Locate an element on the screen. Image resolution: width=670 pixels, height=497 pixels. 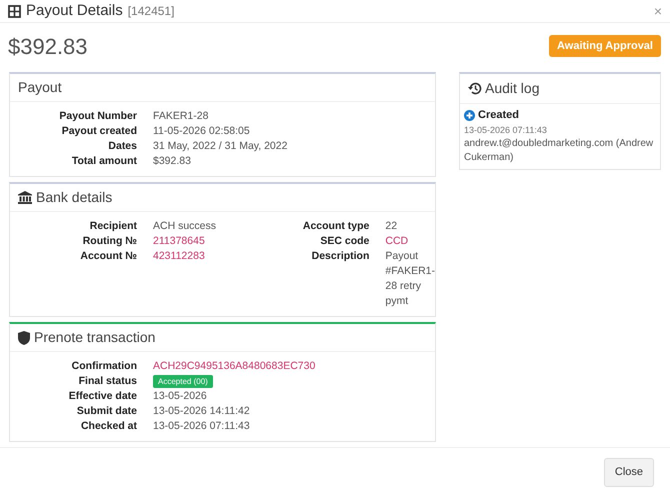
field-label: SEC code is located at coordinates (344, 241).